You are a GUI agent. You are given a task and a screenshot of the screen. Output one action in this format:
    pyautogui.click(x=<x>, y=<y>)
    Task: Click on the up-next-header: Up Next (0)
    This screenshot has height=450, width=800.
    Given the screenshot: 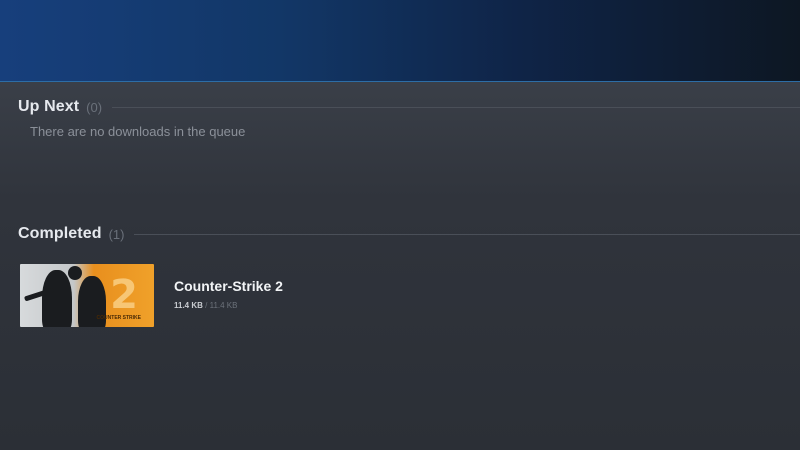 What is the action you would take?
    pyautogui.click(x=409, y=107)
    